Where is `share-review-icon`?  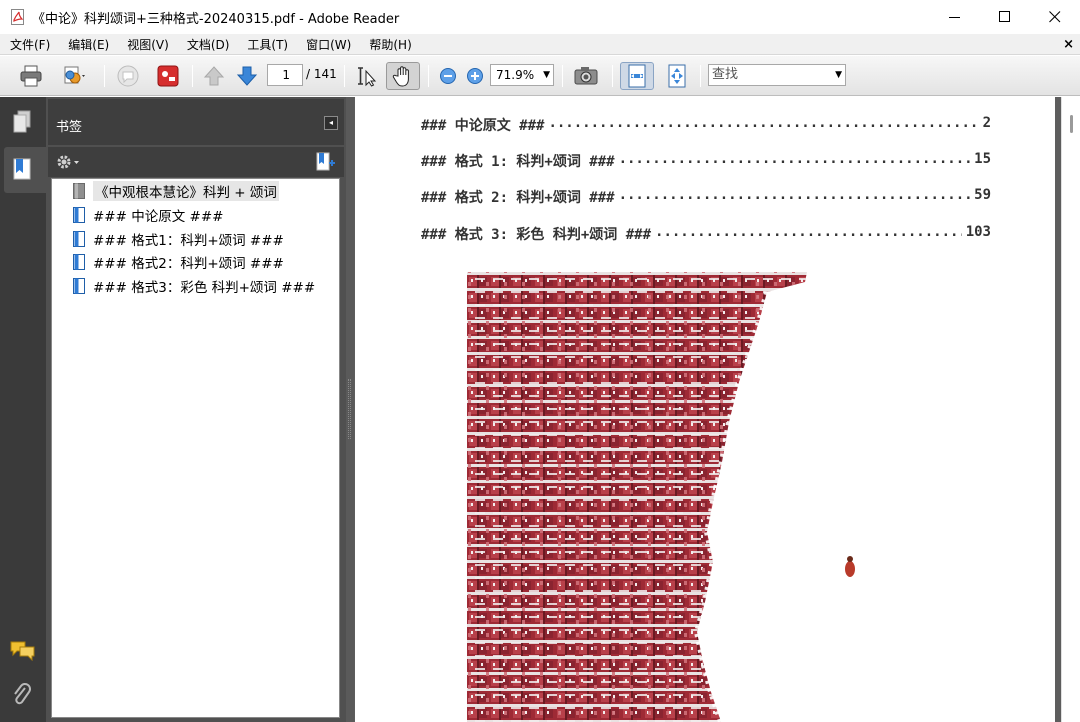
share-review-icon is located at coordinates (74, 75).